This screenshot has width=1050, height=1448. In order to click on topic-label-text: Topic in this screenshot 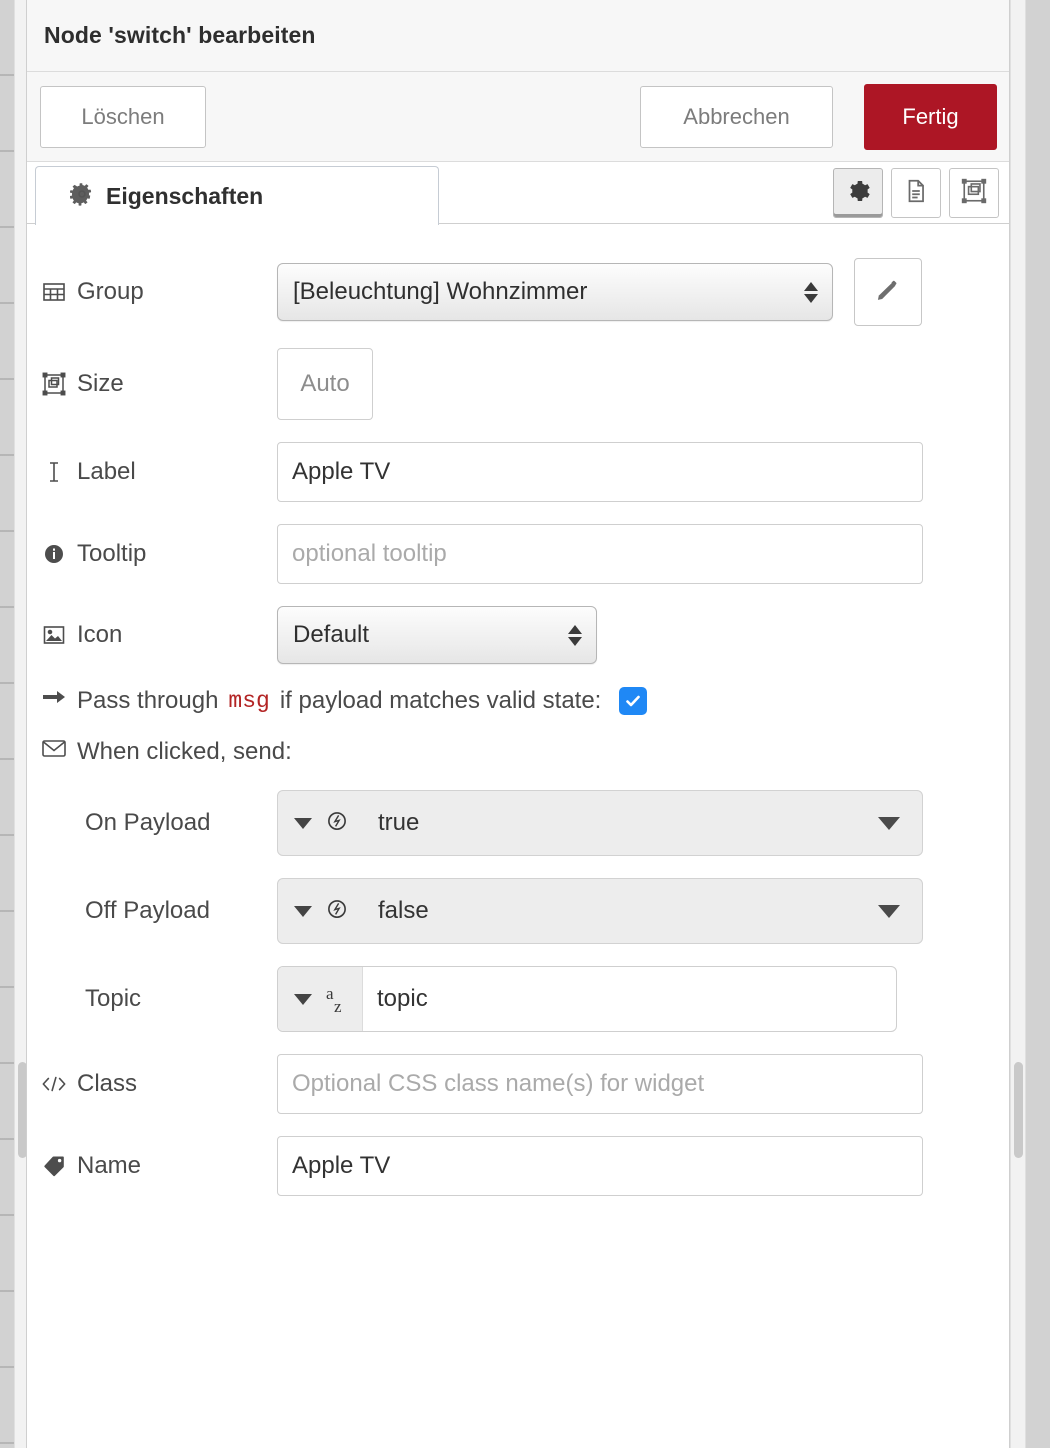, I will do `click(113, 998)`.